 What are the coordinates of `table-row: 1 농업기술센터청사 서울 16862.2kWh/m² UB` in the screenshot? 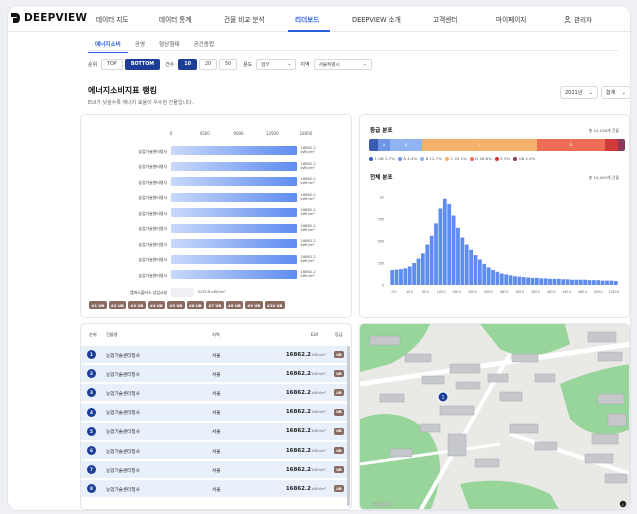 It's located at (215, 355).